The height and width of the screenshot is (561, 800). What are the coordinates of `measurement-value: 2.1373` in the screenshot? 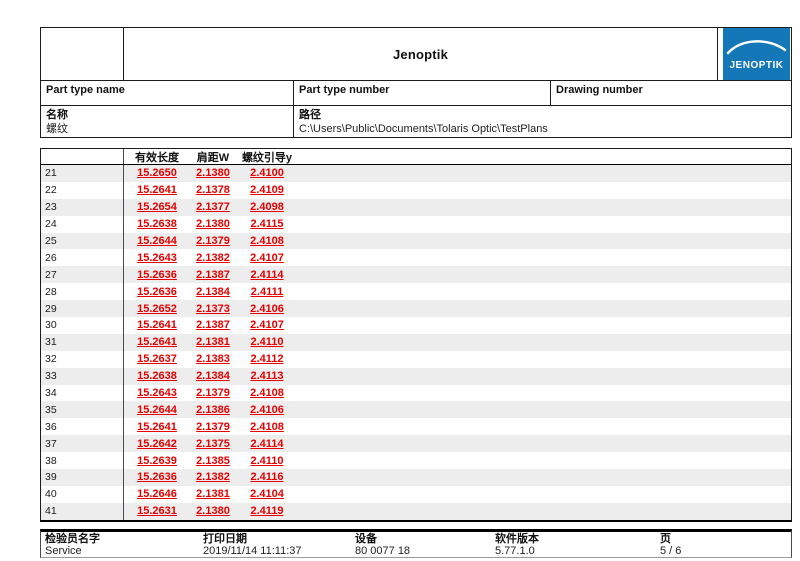 It's located at (213, 308).